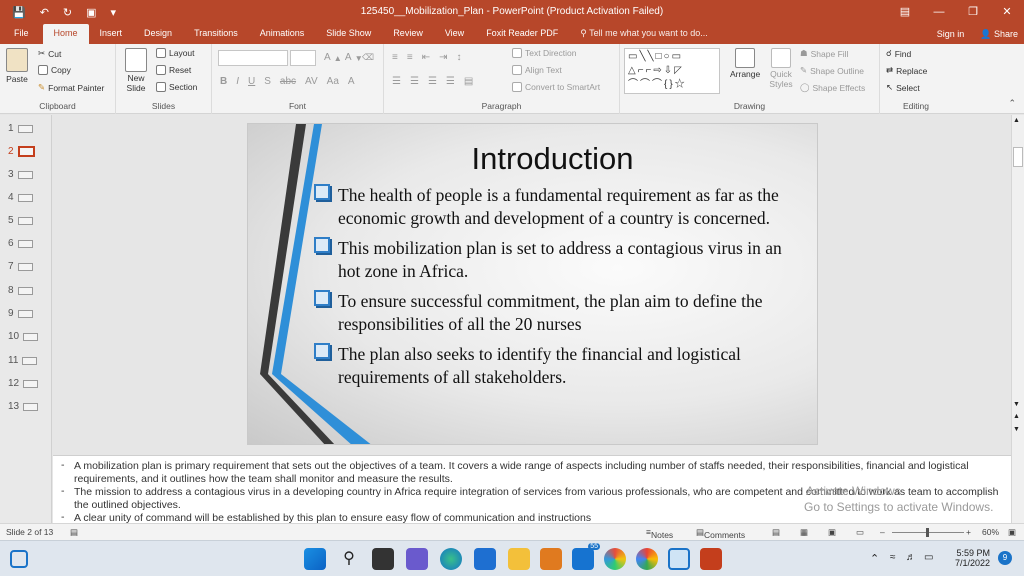 The width and height of the screenshot is (1024, 576). Describe the element at coordinates (532, 159) in the screenshot. I see `slide-title: Introduction` at that location.